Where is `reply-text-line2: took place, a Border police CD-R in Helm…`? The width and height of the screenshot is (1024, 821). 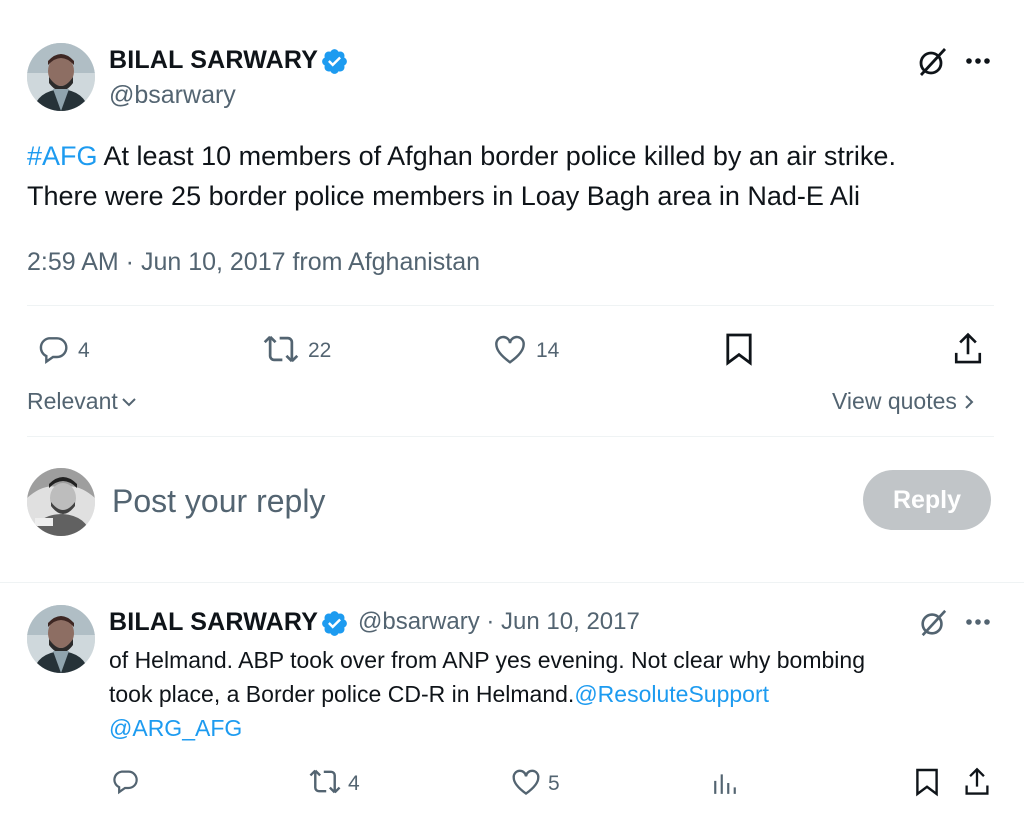 reply-text-line2: took place, a Border police CD-R in Helm… is located at coordinates (342, 694).